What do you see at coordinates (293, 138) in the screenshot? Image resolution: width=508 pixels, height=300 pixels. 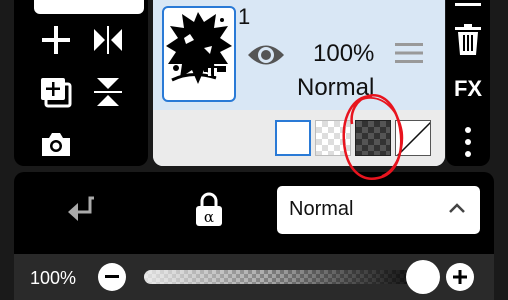 I see `background-white-swatch` at bounding box center [293, 138].